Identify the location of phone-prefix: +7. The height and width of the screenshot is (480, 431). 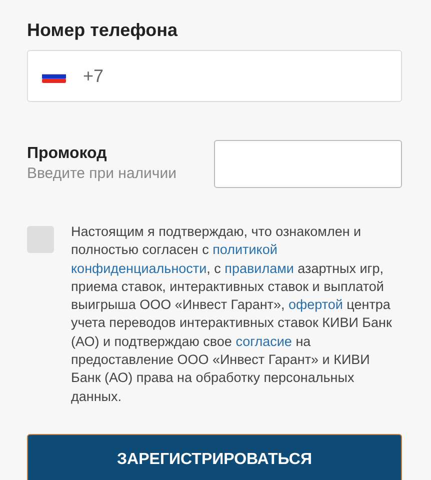
(93, 76).